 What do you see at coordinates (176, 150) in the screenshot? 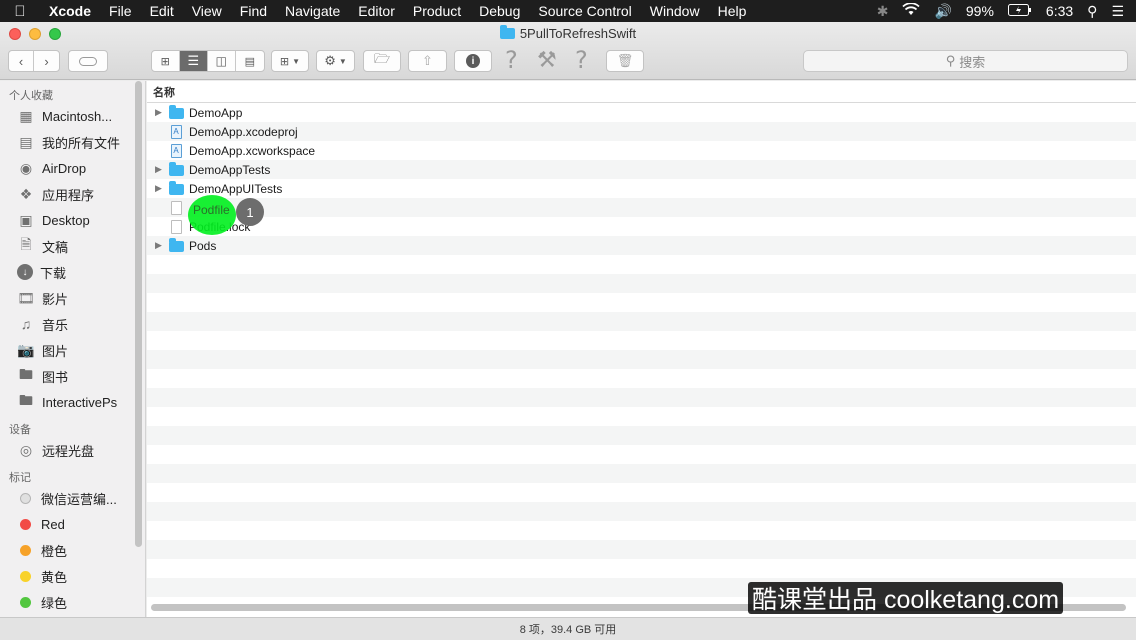
I see `xcworkspace-icon: A` at bounding box center [176, 150].